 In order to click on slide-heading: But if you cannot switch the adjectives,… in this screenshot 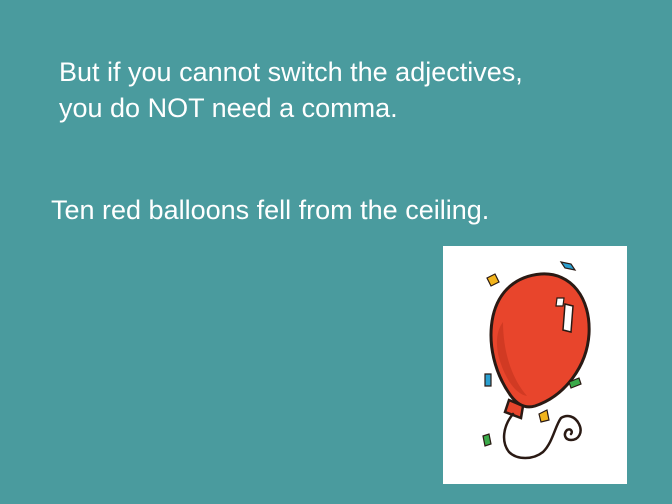, I will do `click(354, 90)`.